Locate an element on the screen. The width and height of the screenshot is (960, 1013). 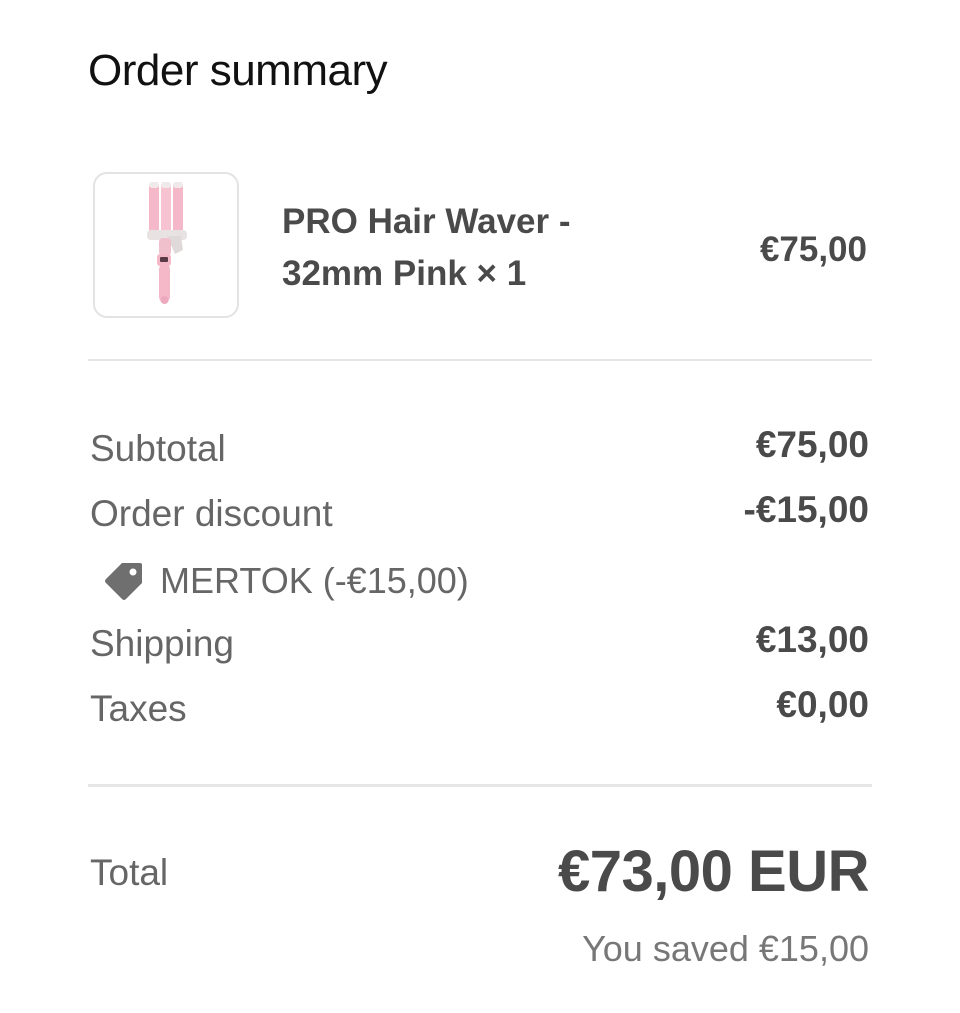
subtotal-label: Subtotal is located at coordinates (158, 448).